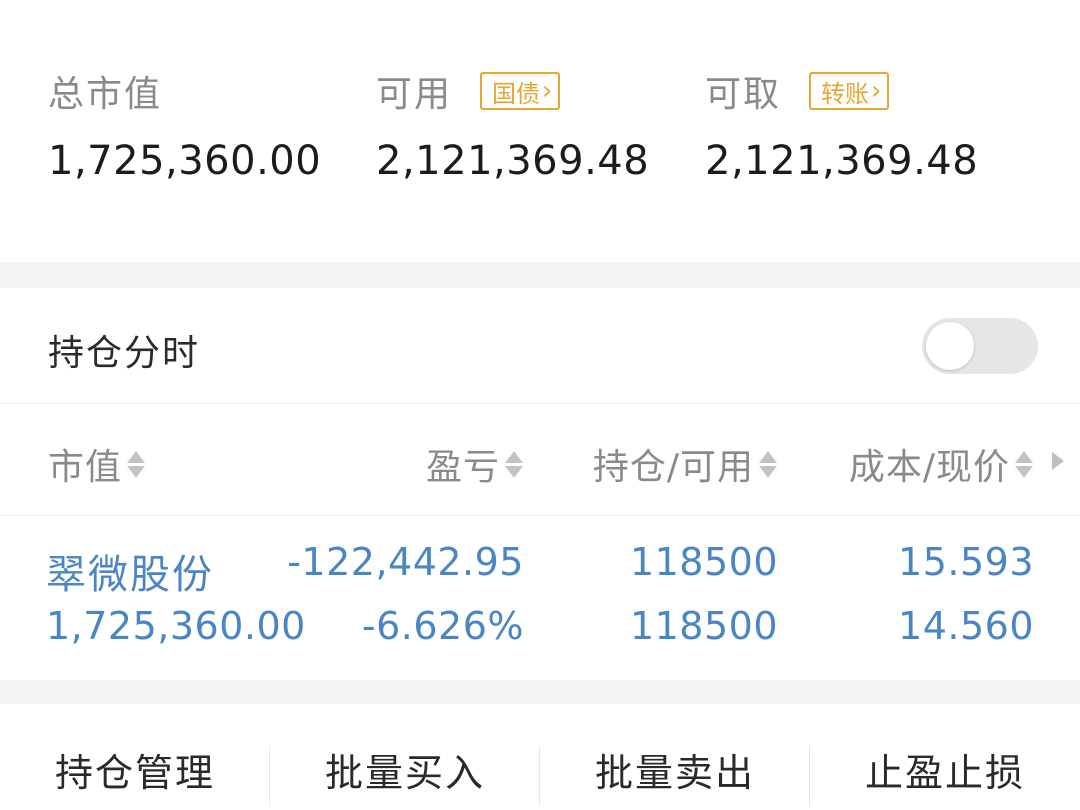  I want to click on total-market-value-block: 总市值 1,725,360.00, so click(184, 124).